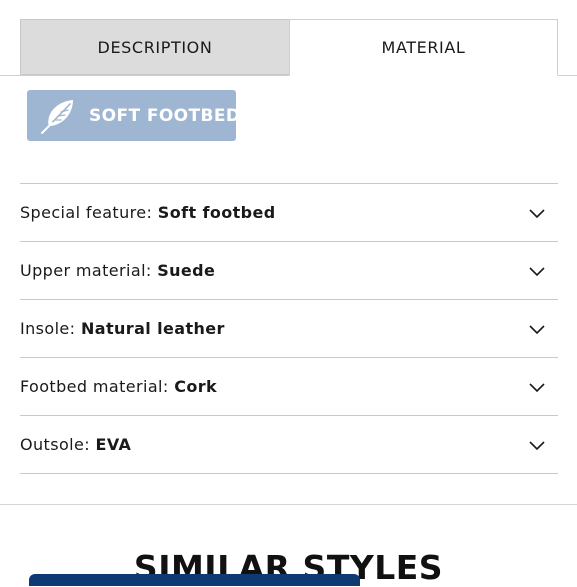  What do you see at coordinates (58, 116) in the screenshot?
I see `feather-icon` at bounding box center [58, 116].